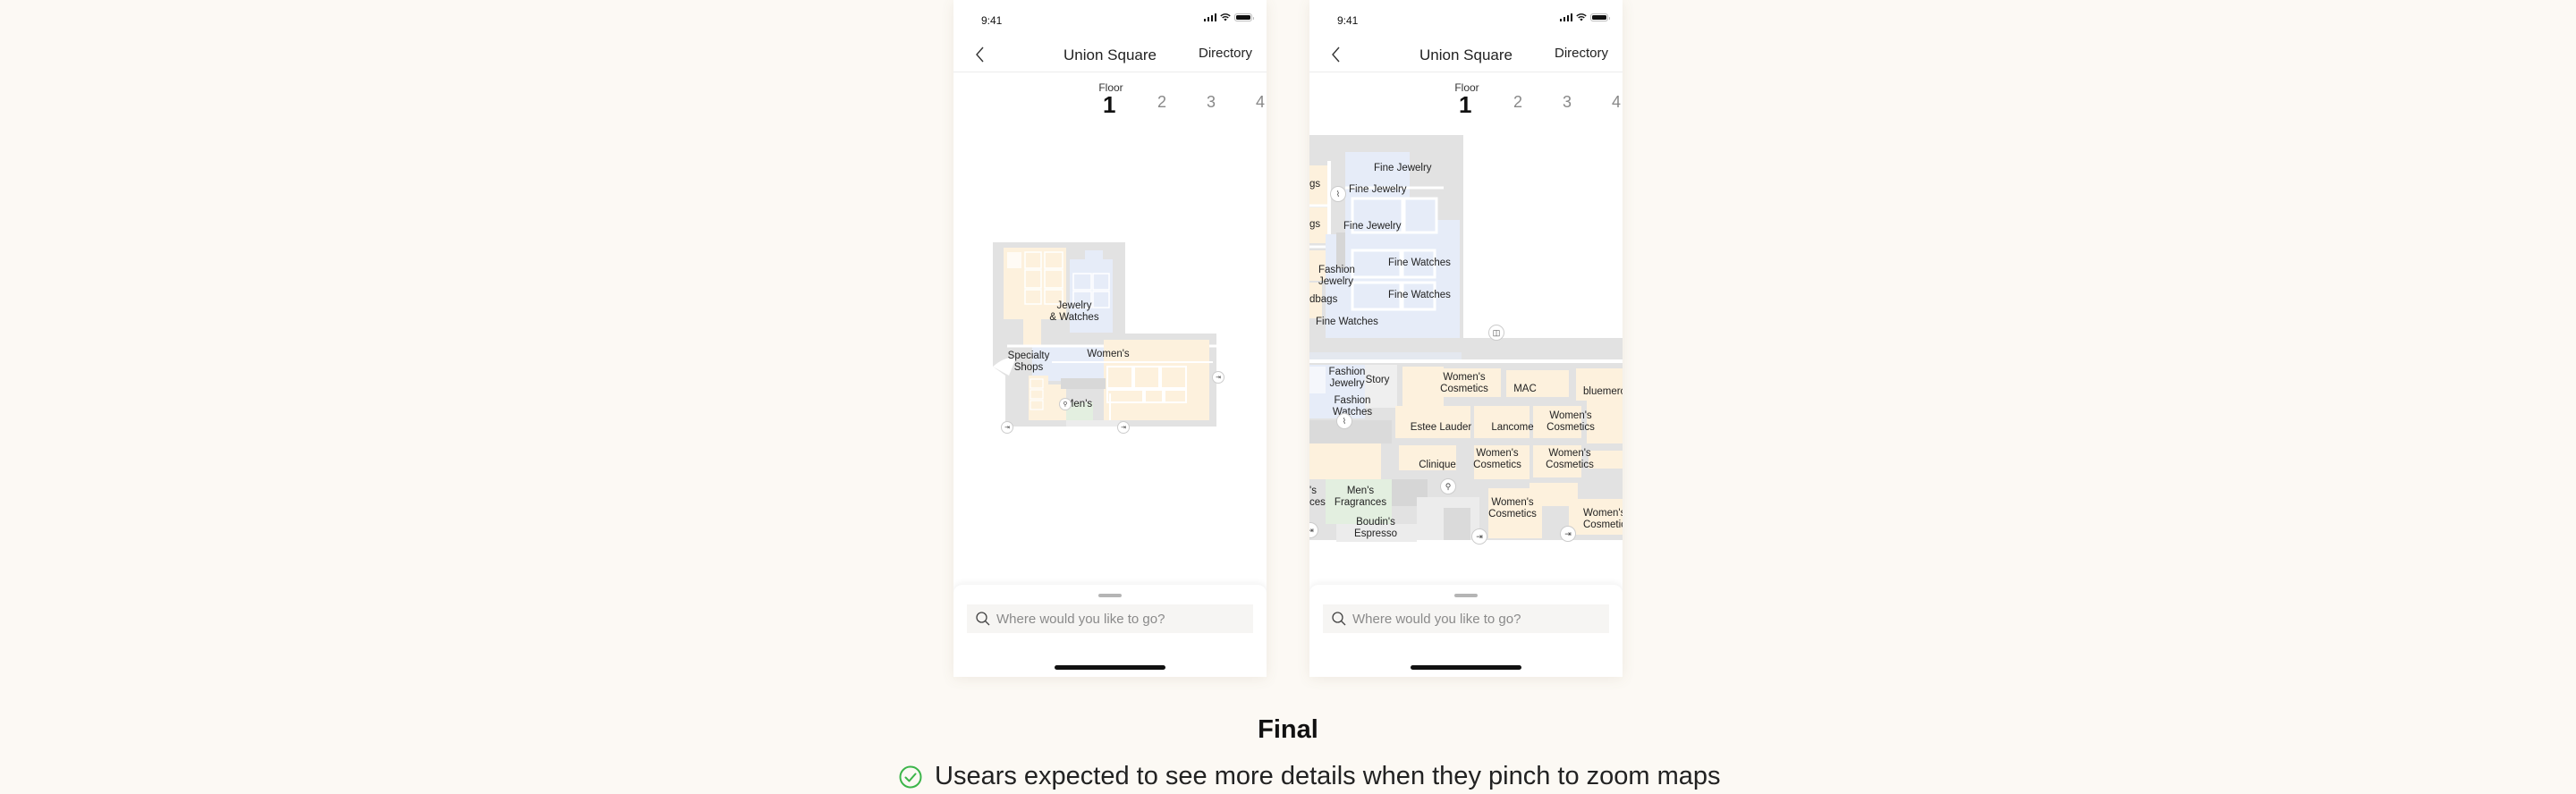 The width and height of the screenshot is (2576, 794). Describe the element at coordinates (910, 776) in the screenshot. I see `check-circle-icon` at that location.